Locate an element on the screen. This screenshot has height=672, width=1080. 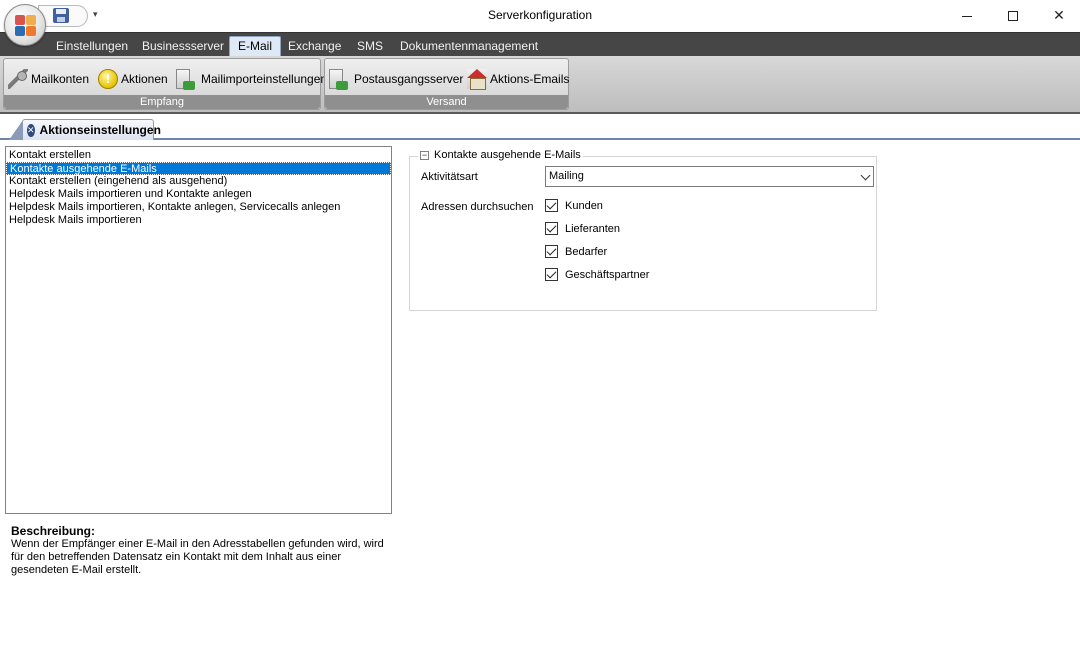
app-logo-icon is located at coordinates (20, 20).